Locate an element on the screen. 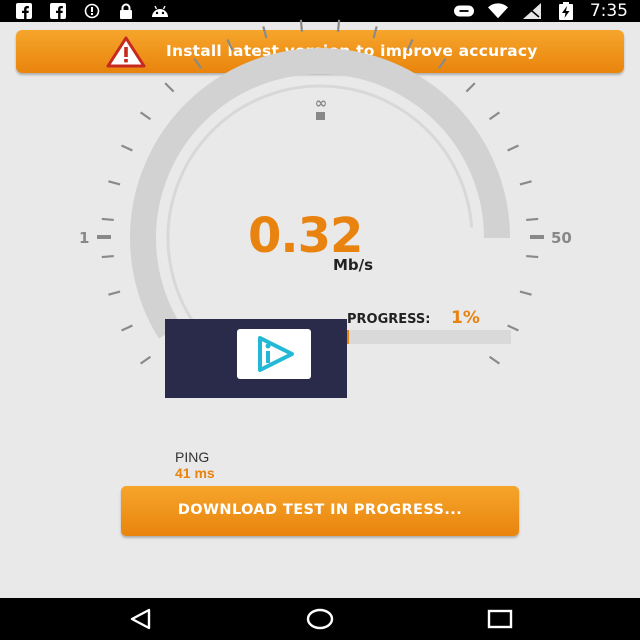 The width and height of the screenshot is (640, 640). progress-value: 1% is located at coordinates (465, 318).